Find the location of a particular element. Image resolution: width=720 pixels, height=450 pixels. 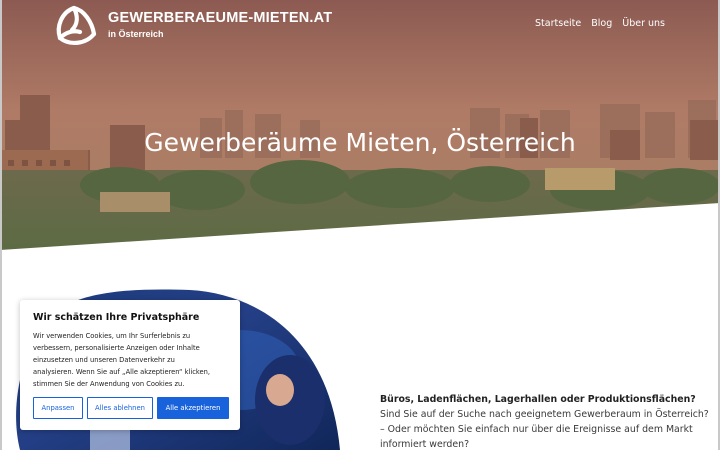

intro-line: informiert werden? is located at coordinates (425, 444).